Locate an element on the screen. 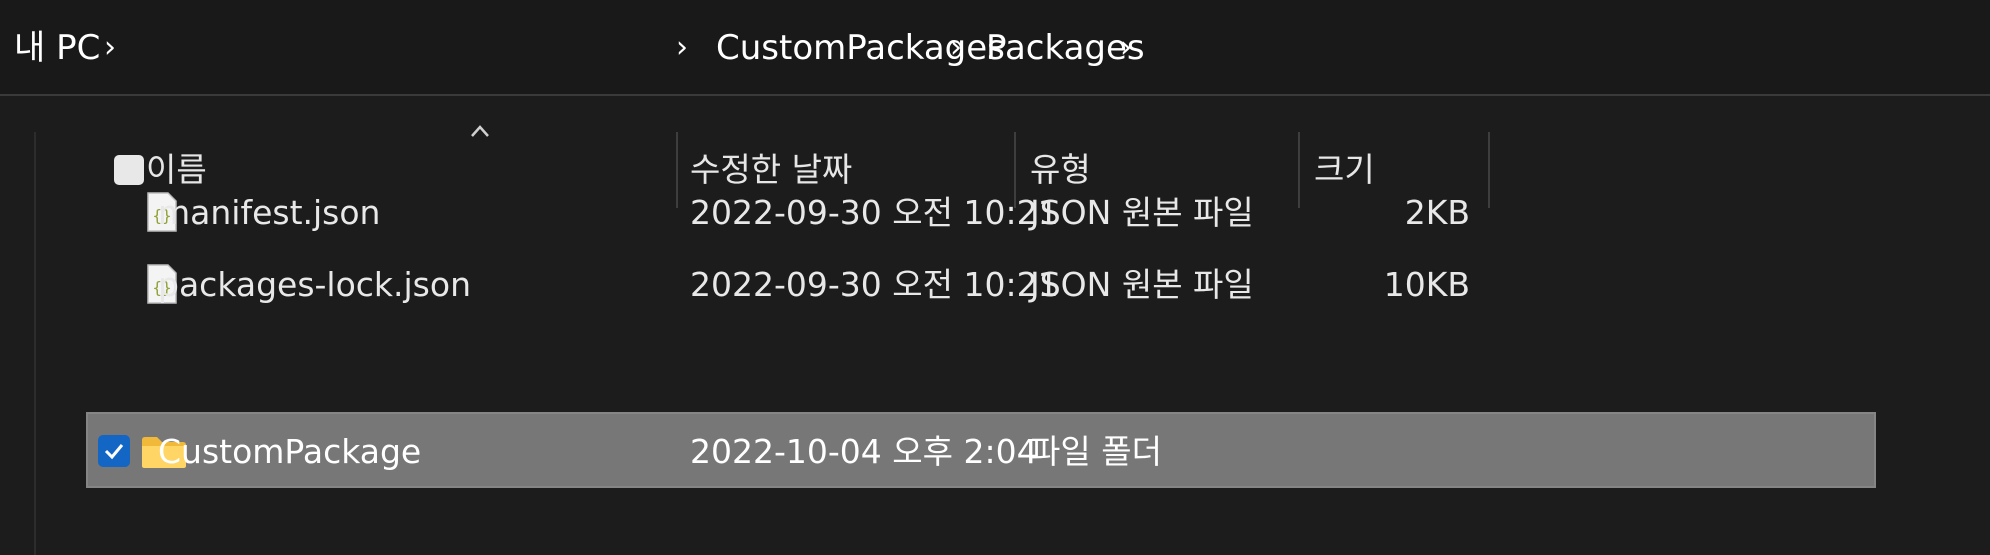 This screenshot has width=1990, height=555. row-checkbox-checked is located at coordinates (114, 451).